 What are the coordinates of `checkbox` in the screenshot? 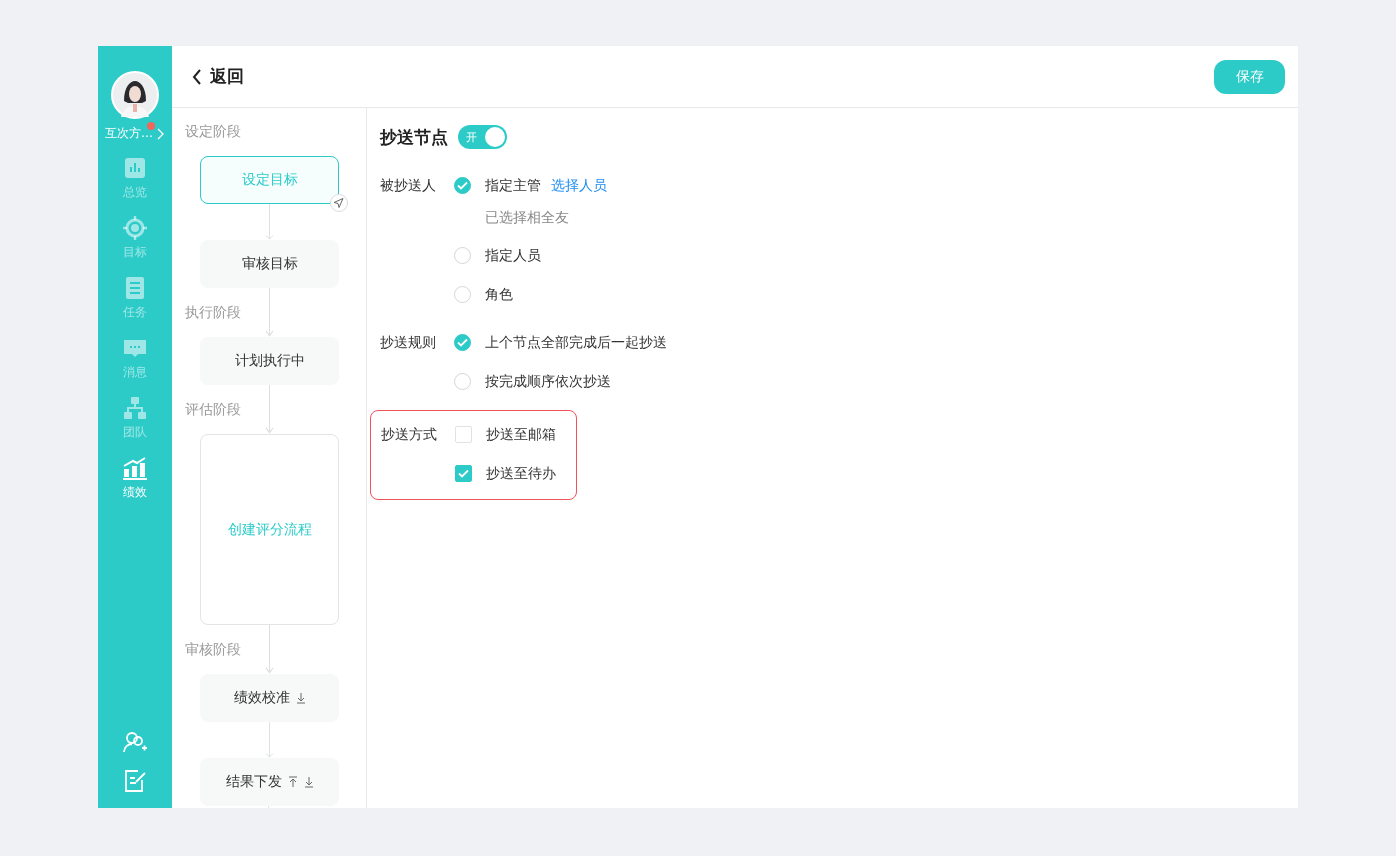 It's located at (463, 473).